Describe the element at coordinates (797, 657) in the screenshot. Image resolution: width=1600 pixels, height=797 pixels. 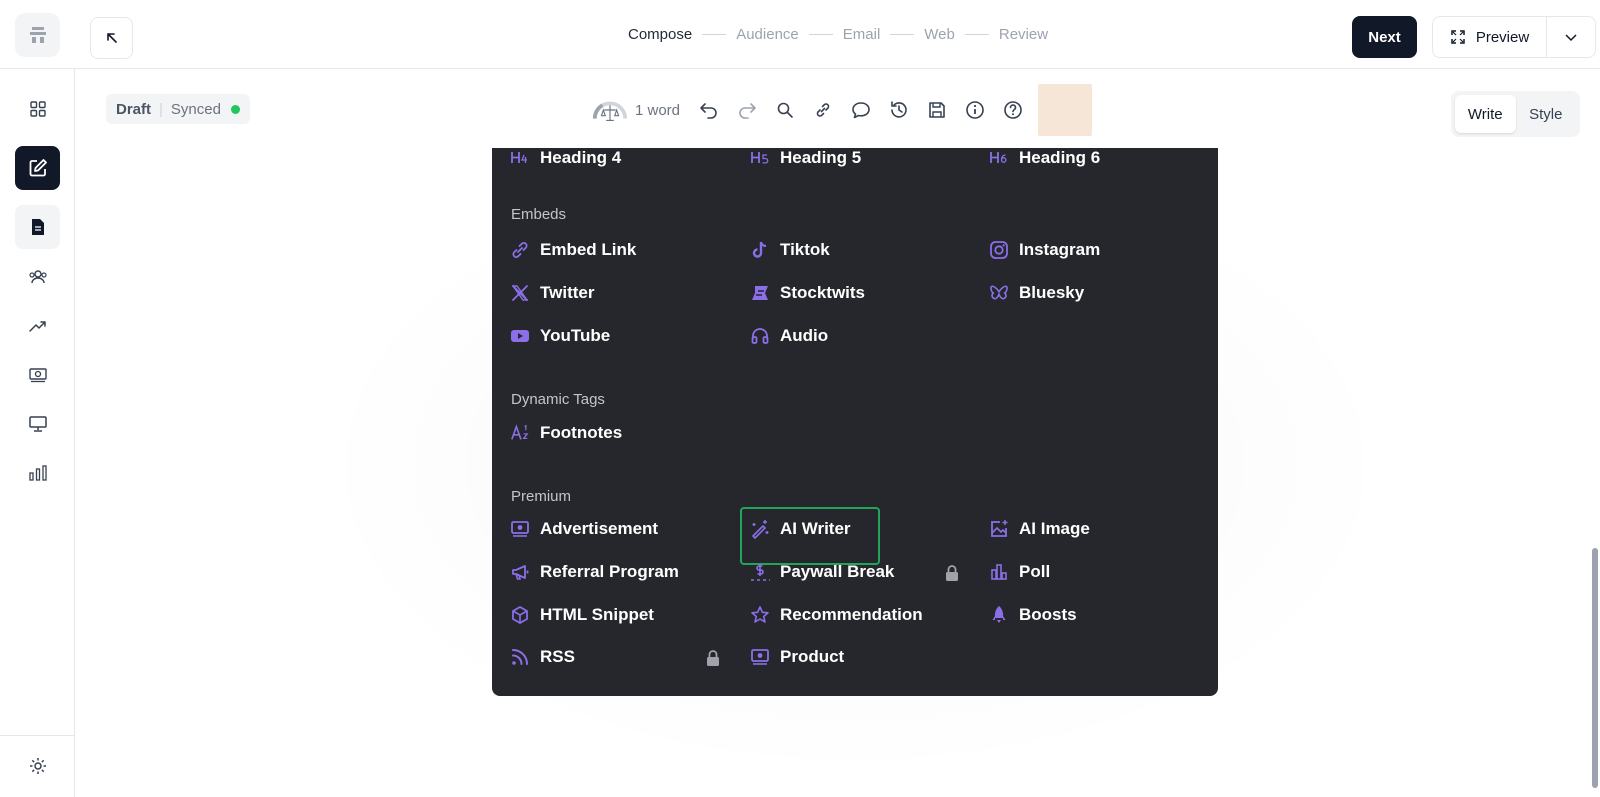
I see `menu-item-product: Product` at that location.